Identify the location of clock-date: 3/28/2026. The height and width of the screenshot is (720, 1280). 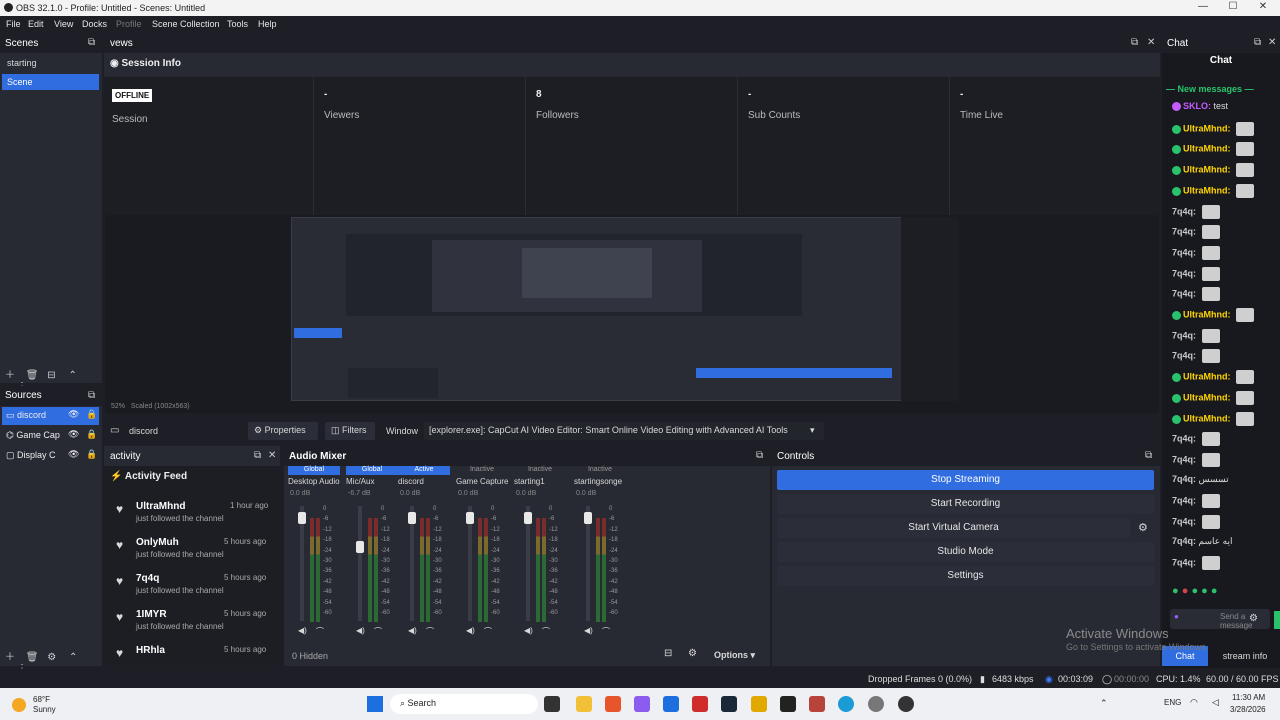
(1248, 709).